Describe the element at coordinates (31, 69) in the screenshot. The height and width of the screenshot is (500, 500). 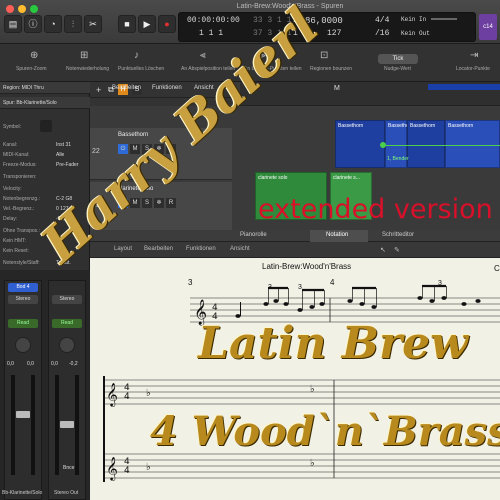
I see `tool-track-zoom: Spuren-Zoom` at that location.